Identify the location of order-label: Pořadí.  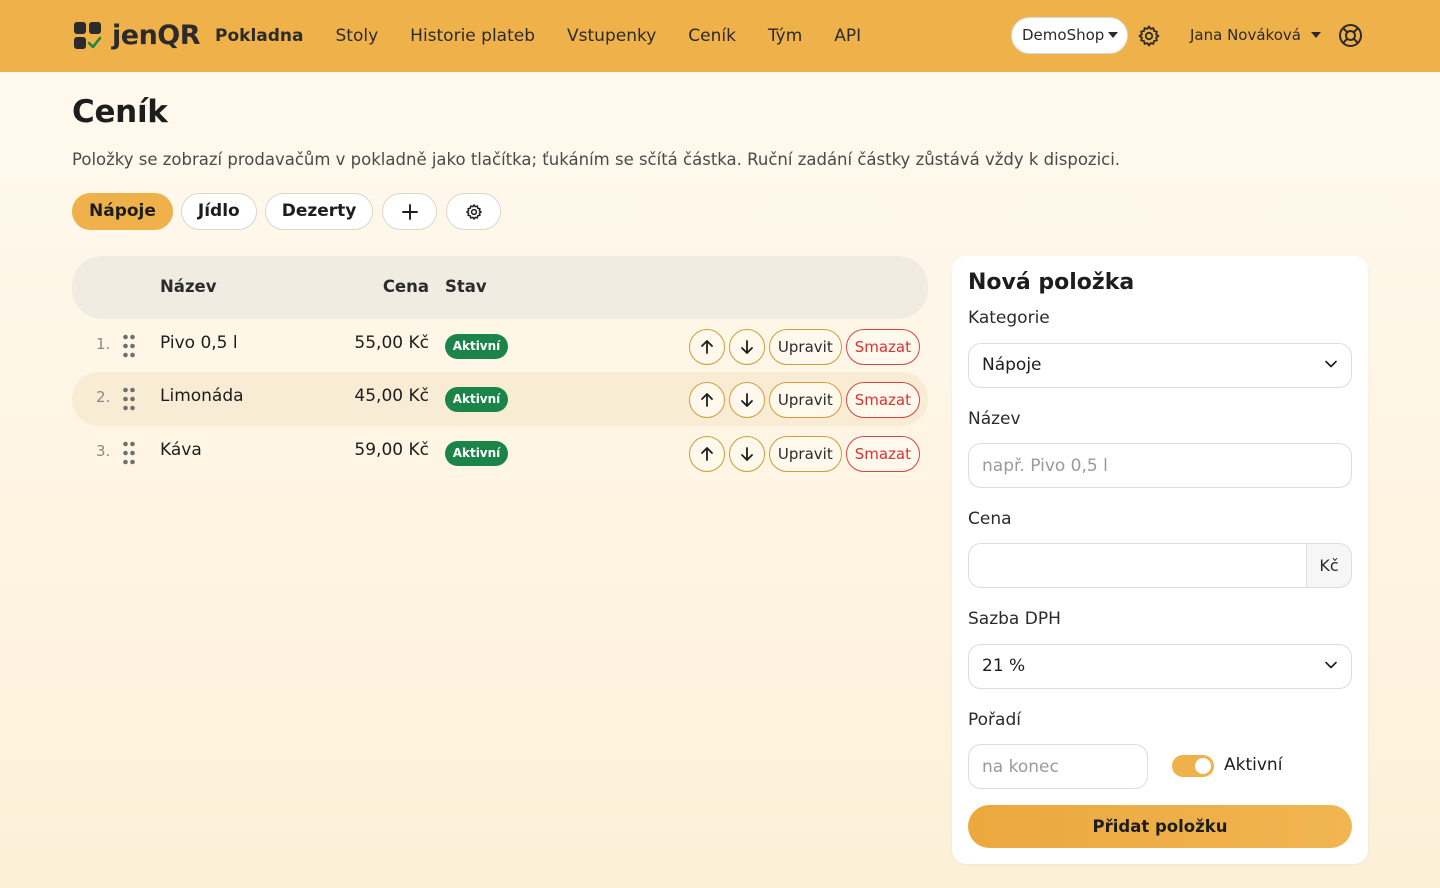
(994, 720).